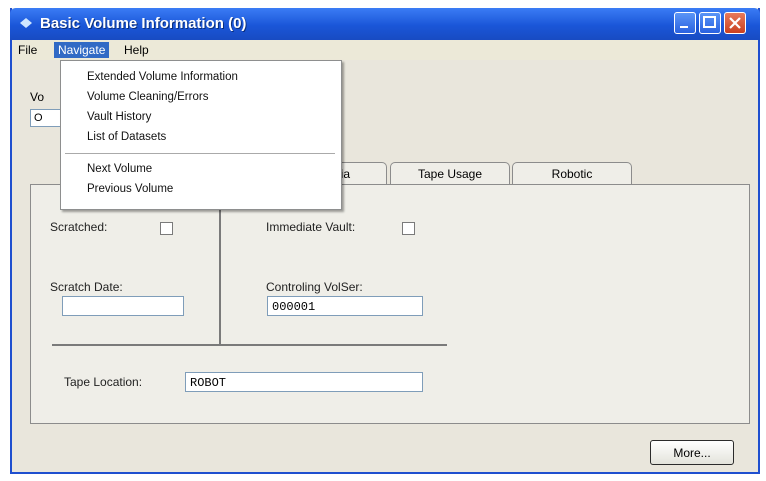 The image size is (766, 481). What do you see at coordinates (86, 287) in the screenshot?
I see `scratch-date-label: Scratch Date:` at bounding box center [86, 287].